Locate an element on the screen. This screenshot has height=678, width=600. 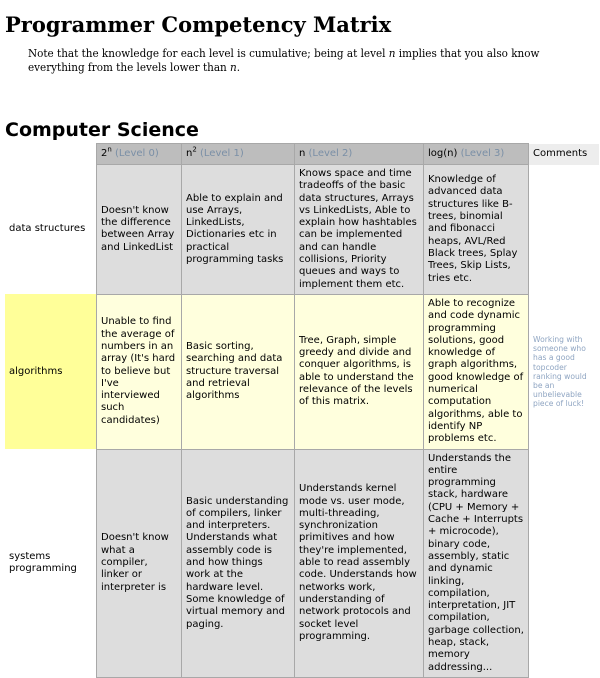
header-level-1-sup: 2 is located at coordinates (194, 149).